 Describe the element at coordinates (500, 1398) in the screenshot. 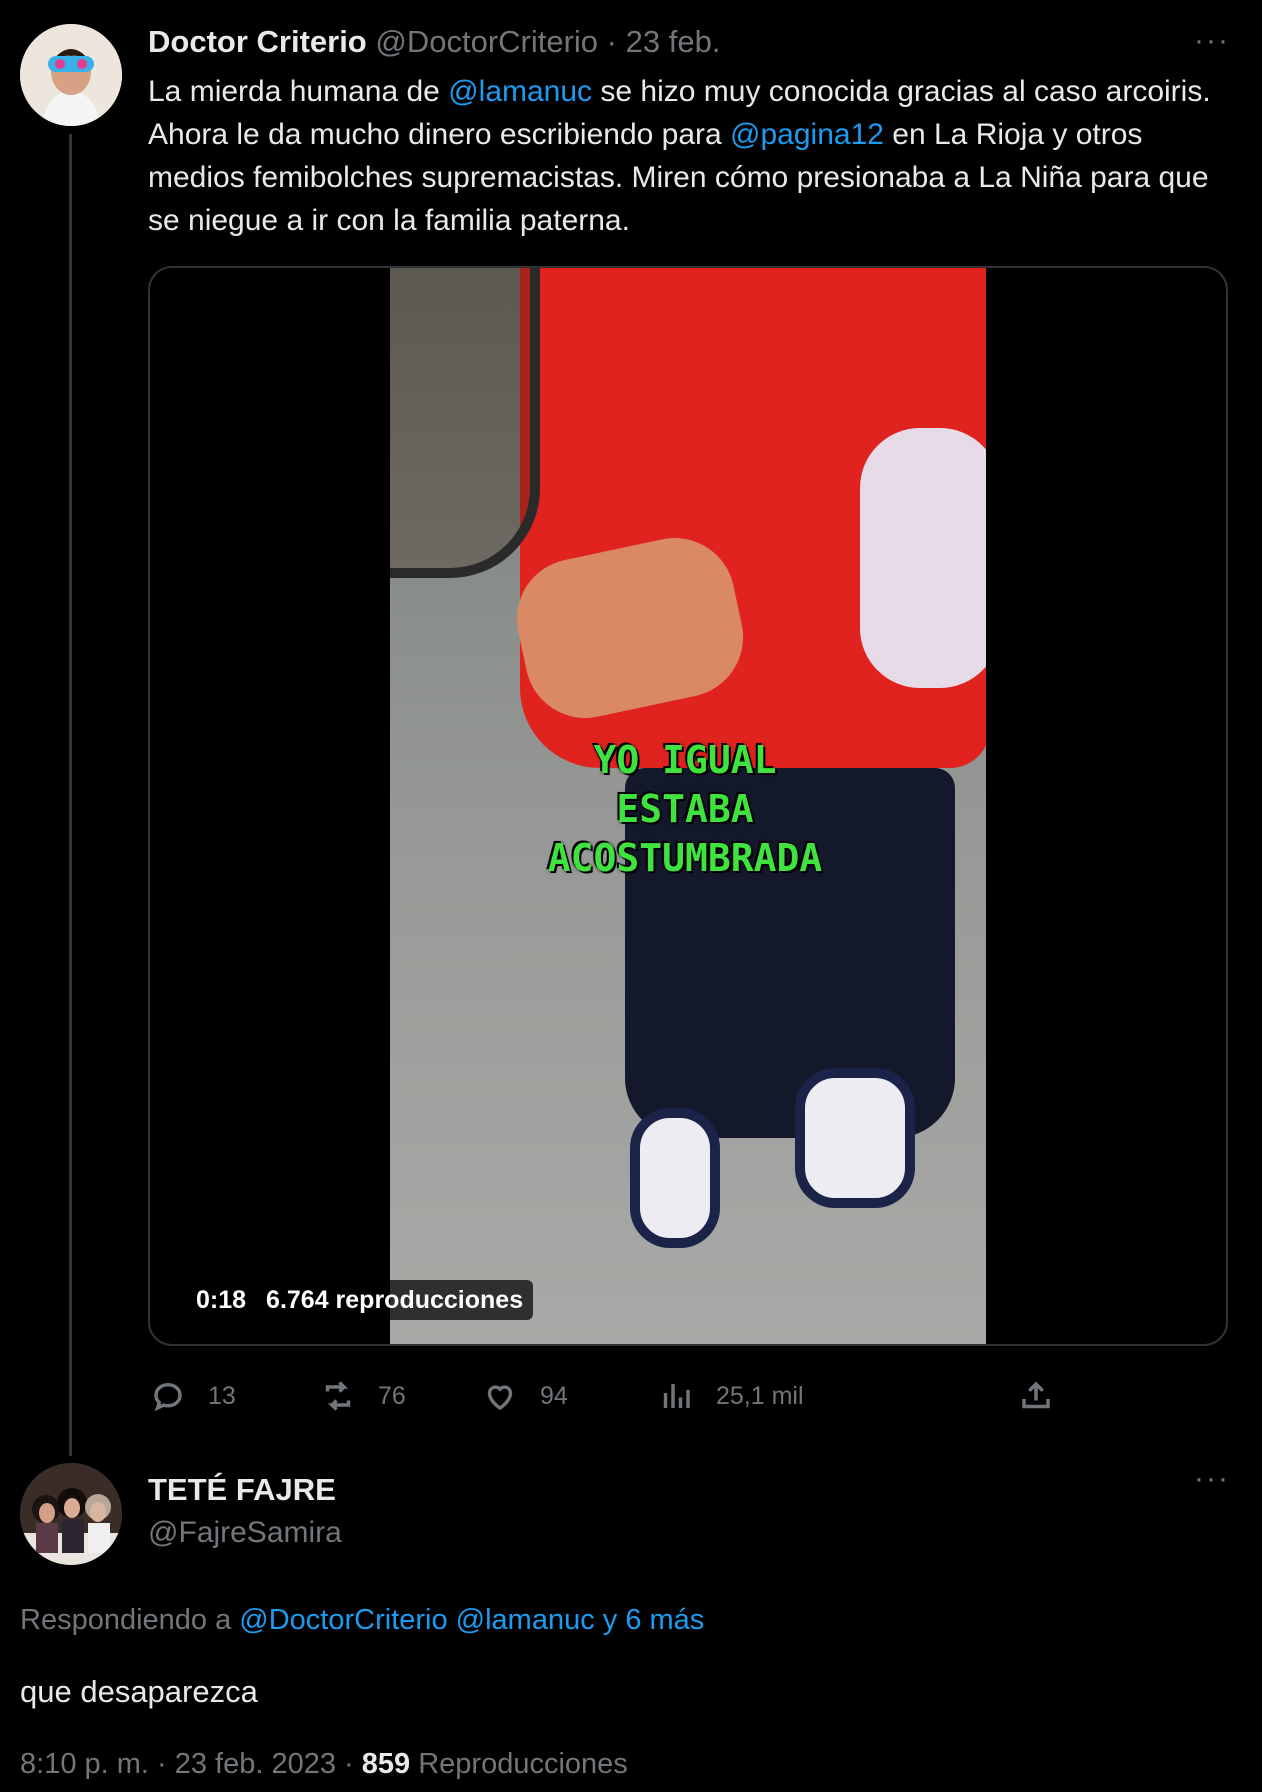

I see `like-icon` at that location.